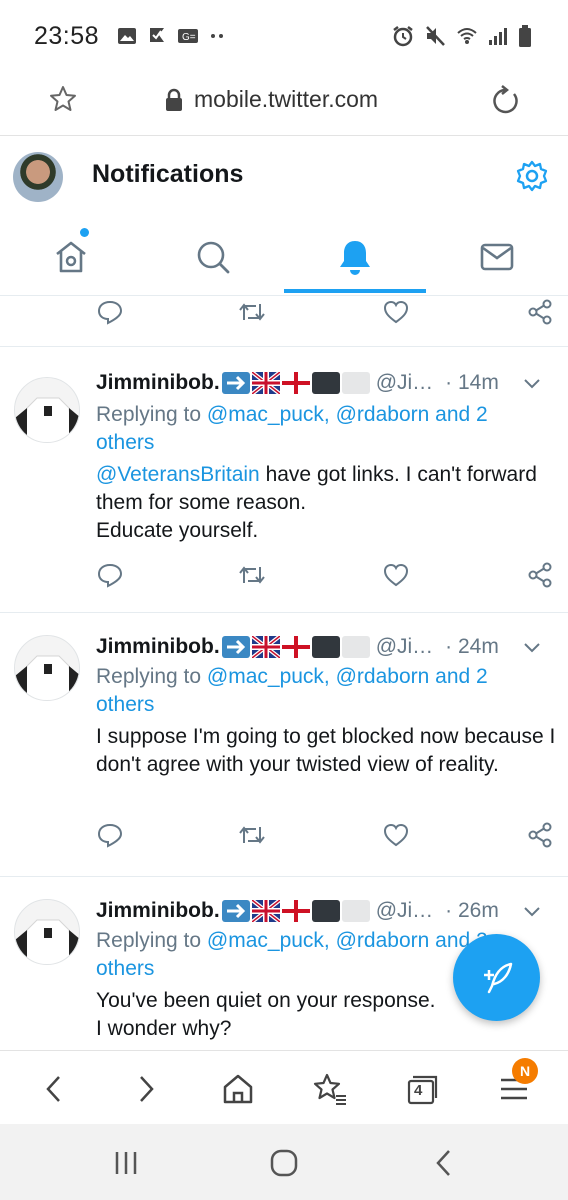 The height and width of the screenshot is (1200, 568). I want to click on reload-icon, so click(505, 101).